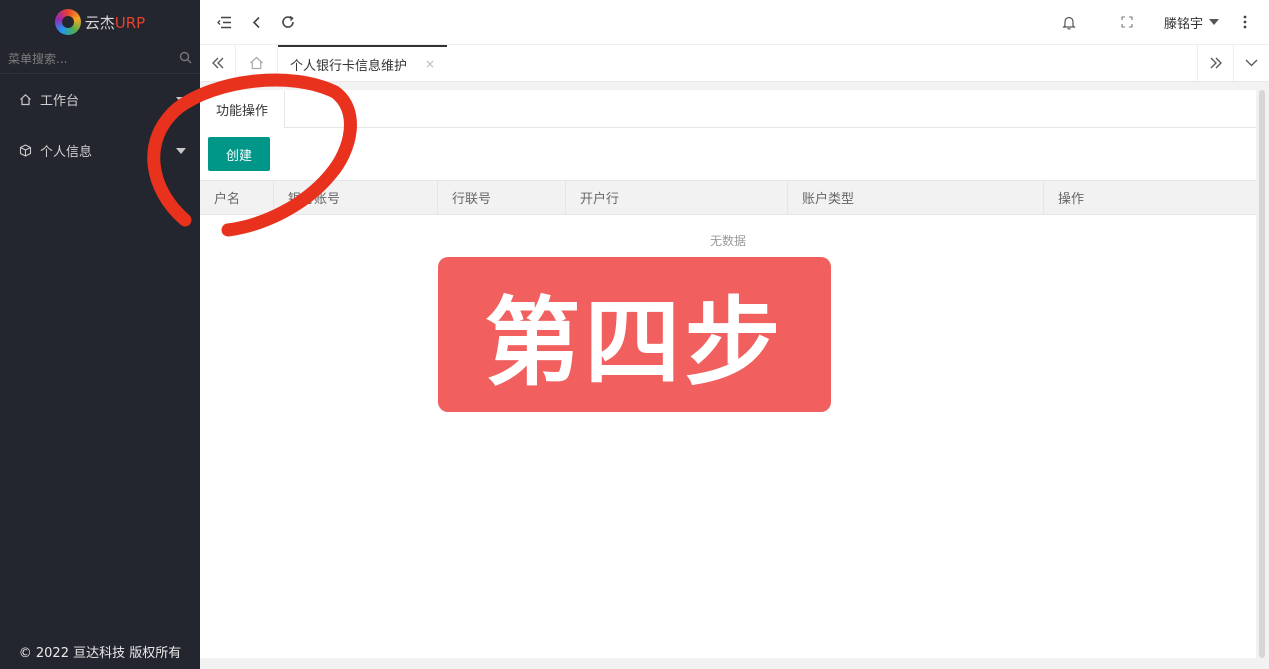 This screenshot has height=669, width=1269. Describe the element at coordinates (237, 197) in the screenshot. I see `column-header-account-name: 户名` at that location.